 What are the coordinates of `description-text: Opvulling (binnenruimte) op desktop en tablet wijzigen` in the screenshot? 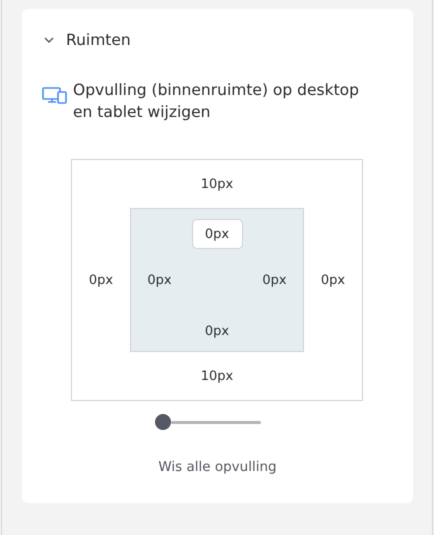 It's located at (216, 101).